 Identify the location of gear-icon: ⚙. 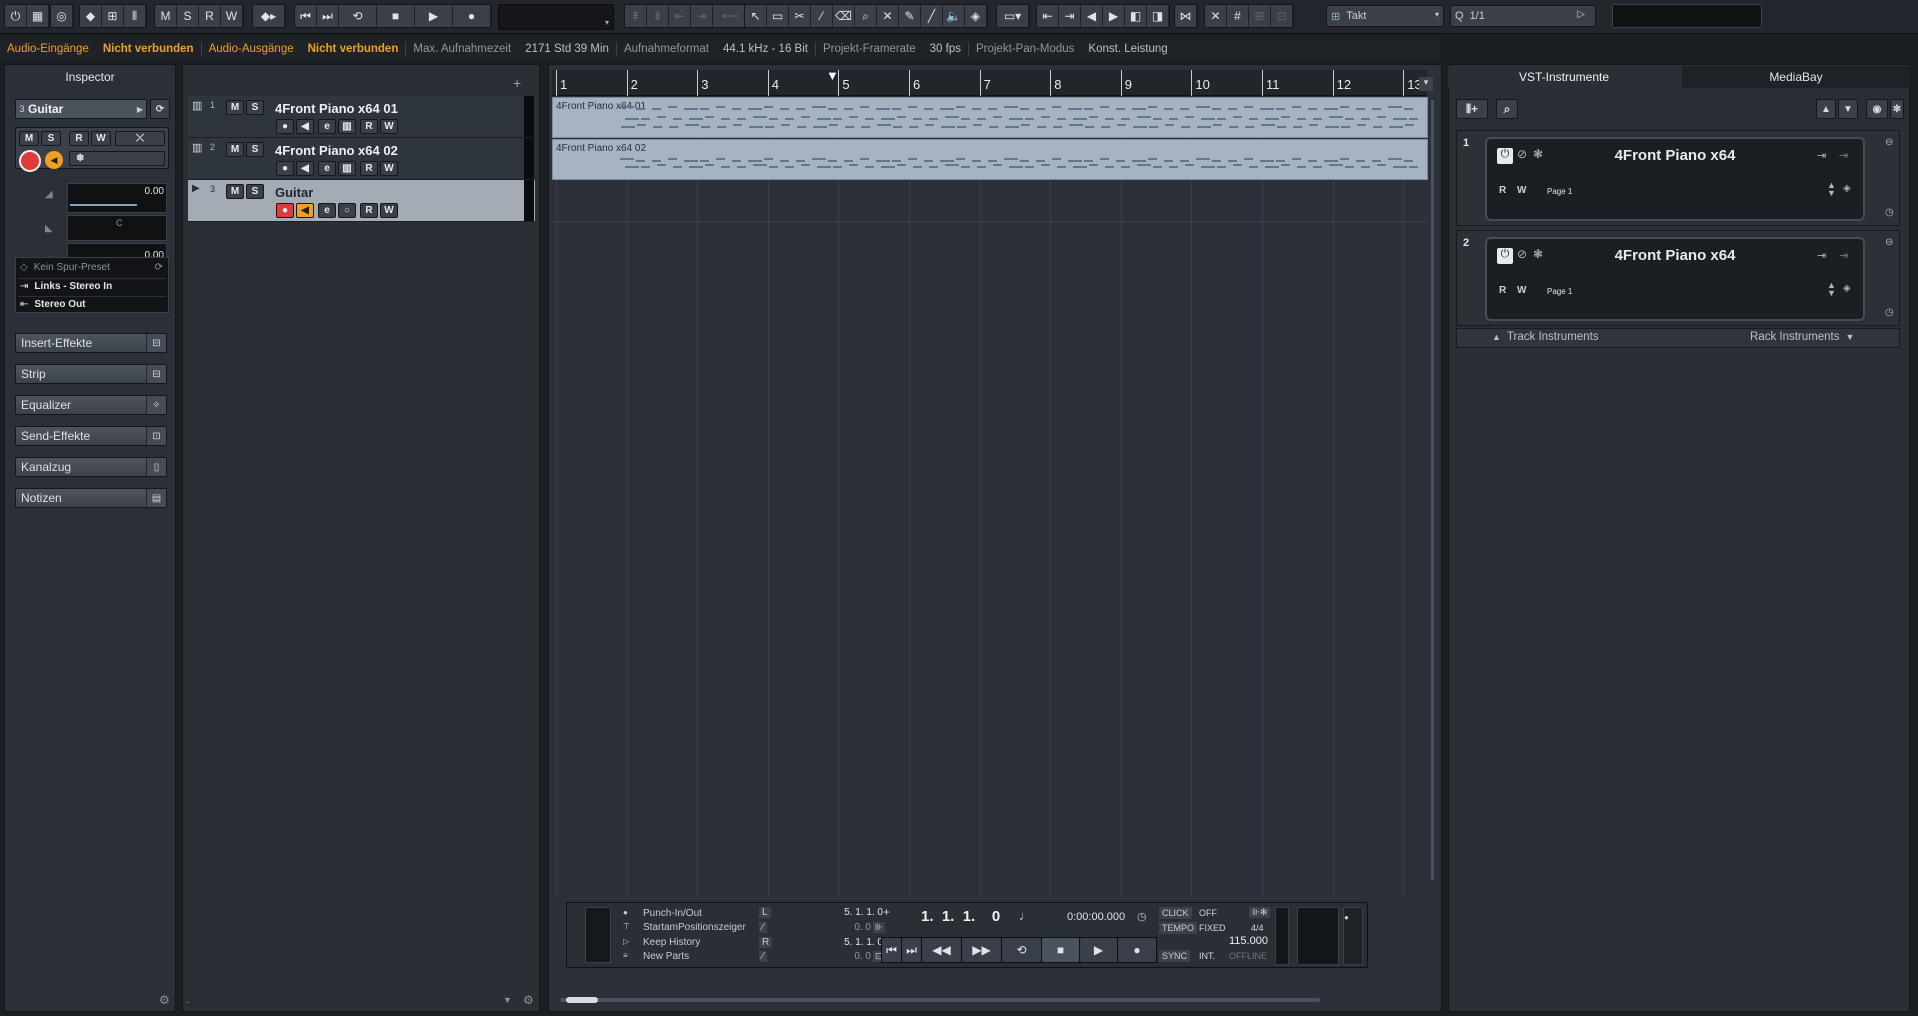
(164, 1000).